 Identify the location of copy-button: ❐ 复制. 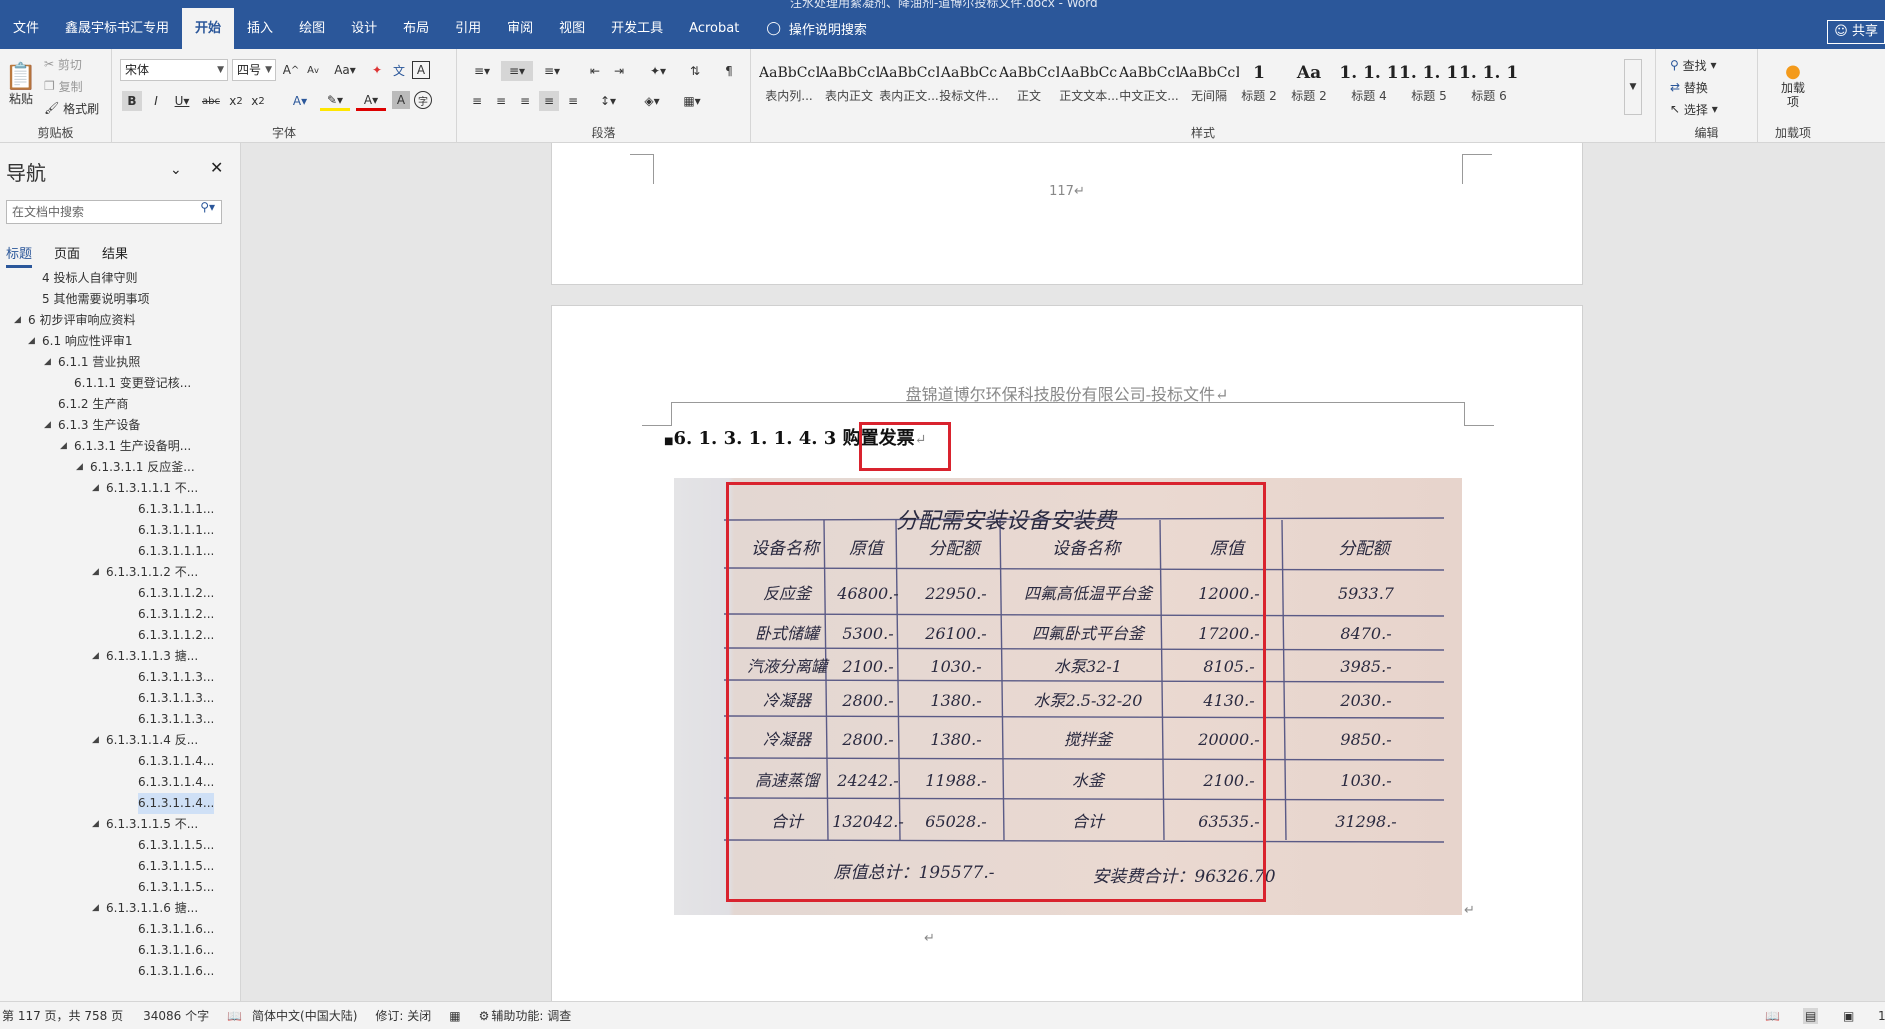
(63, 86).